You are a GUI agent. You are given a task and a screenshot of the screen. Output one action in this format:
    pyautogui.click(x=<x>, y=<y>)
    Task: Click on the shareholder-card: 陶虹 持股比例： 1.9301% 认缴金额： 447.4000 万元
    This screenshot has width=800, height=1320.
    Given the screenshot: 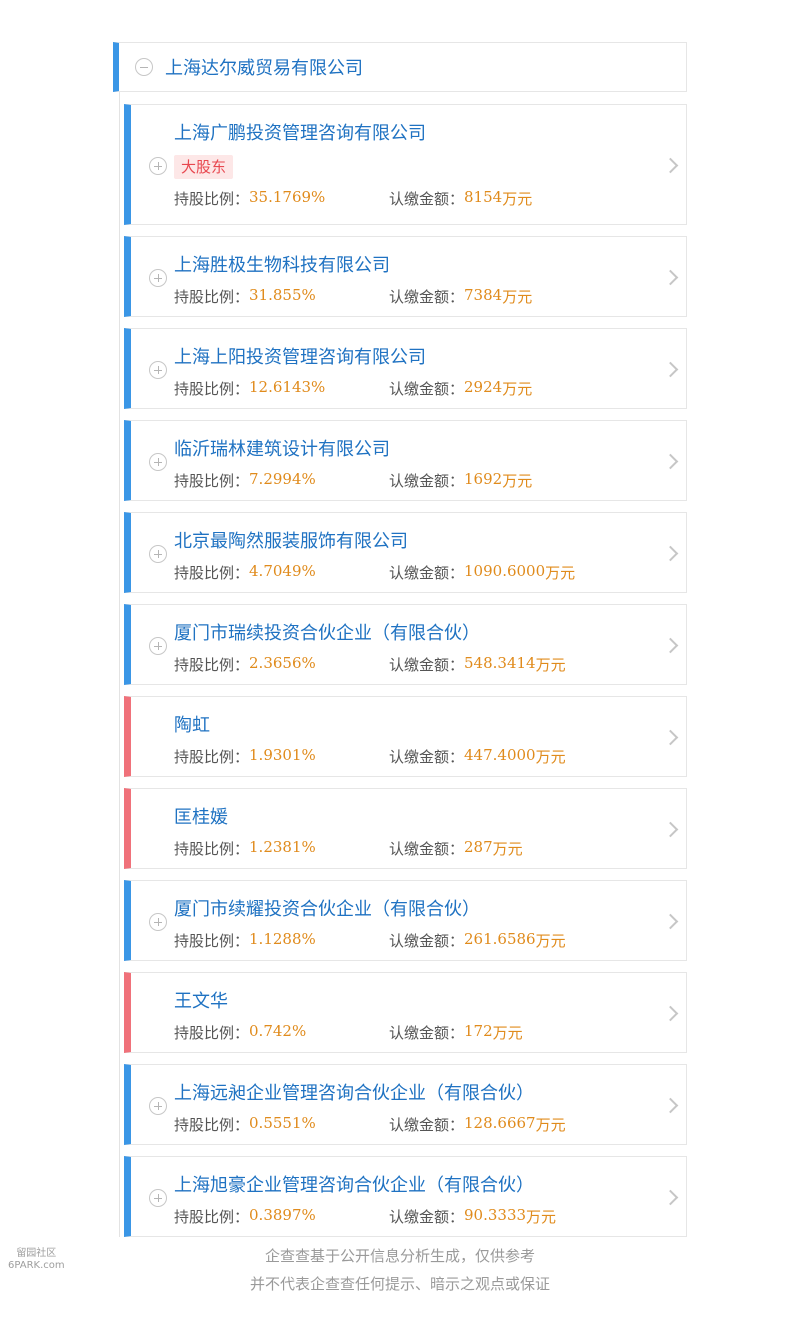 What is the action you would take?
    pyautogui.click(x=405, y=736)
    